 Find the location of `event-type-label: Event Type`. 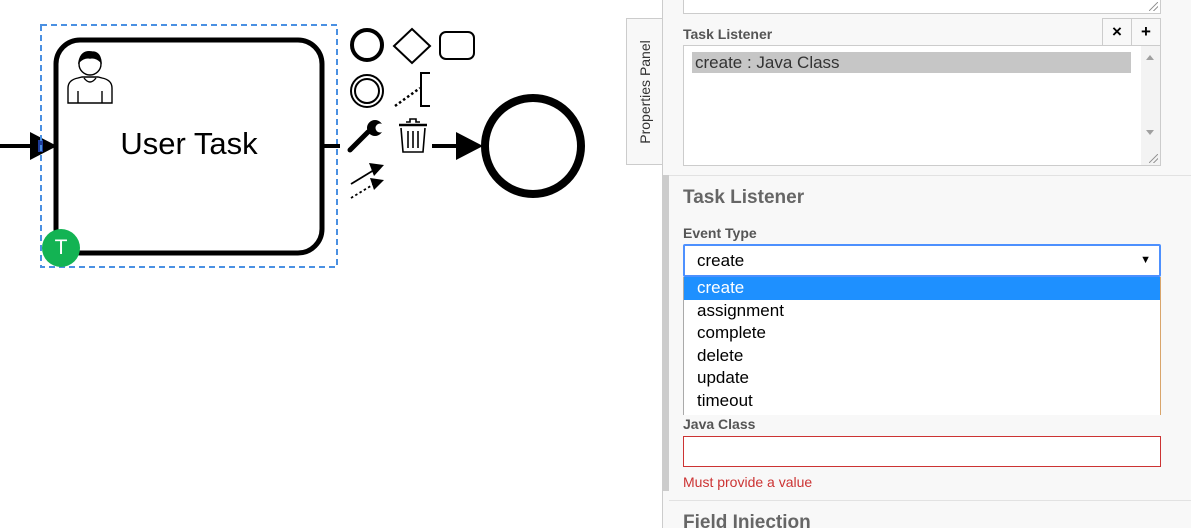

event-type-label: Event Type is located at coordinates (720, 233).